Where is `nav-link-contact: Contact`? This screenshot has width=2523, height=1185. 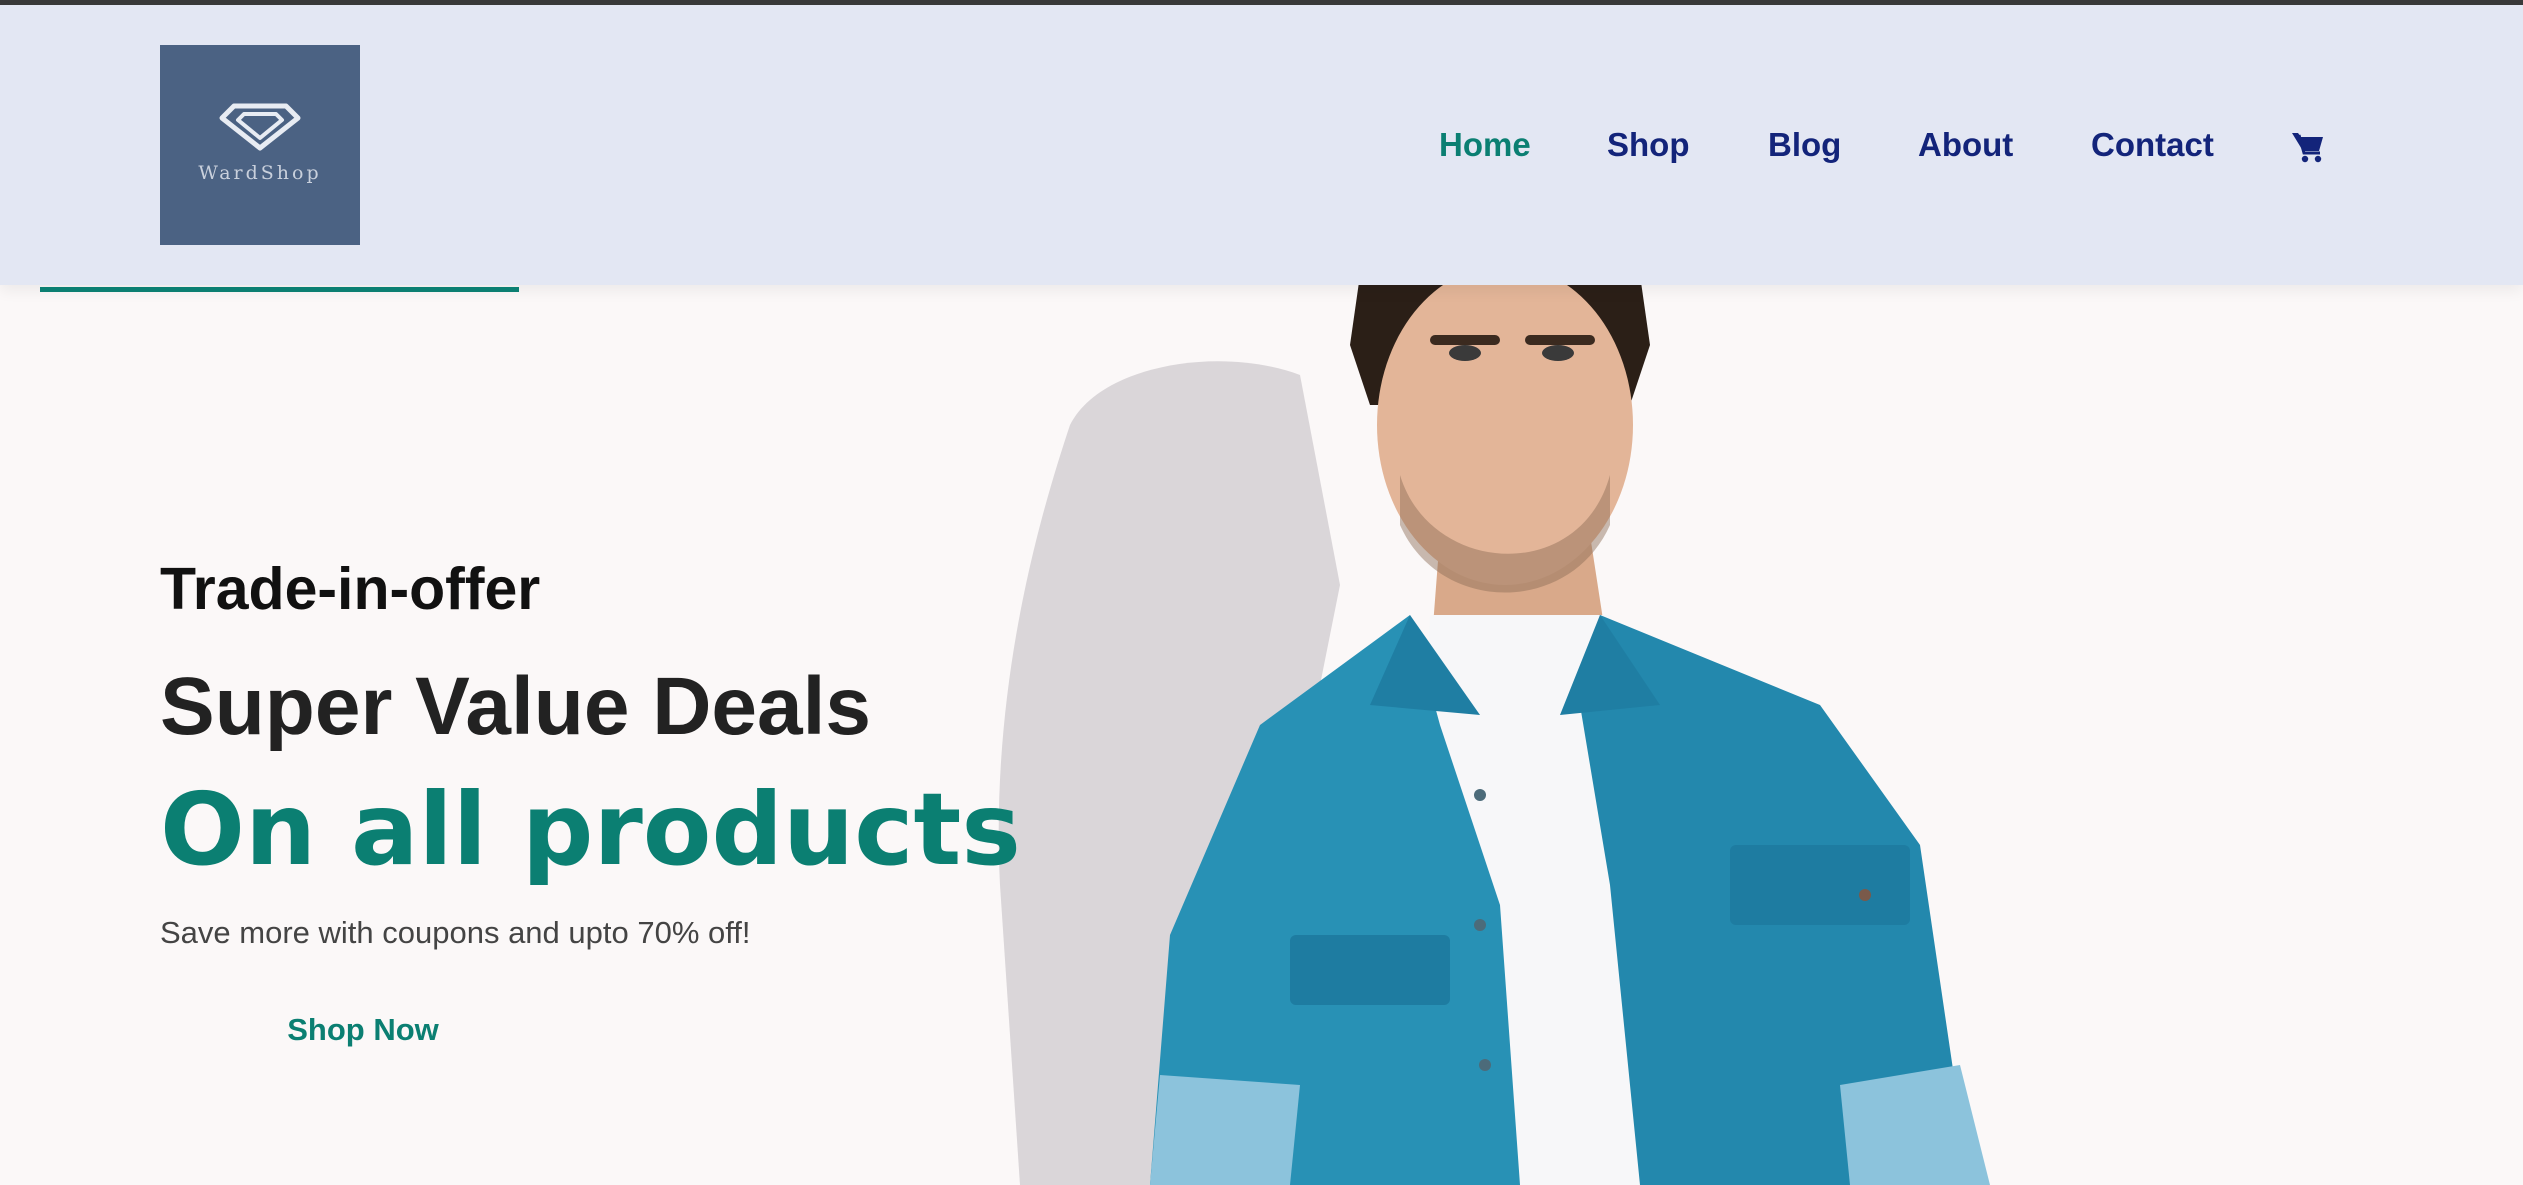 nav-link-contact: Contact is located at coordinates (2152, 145).